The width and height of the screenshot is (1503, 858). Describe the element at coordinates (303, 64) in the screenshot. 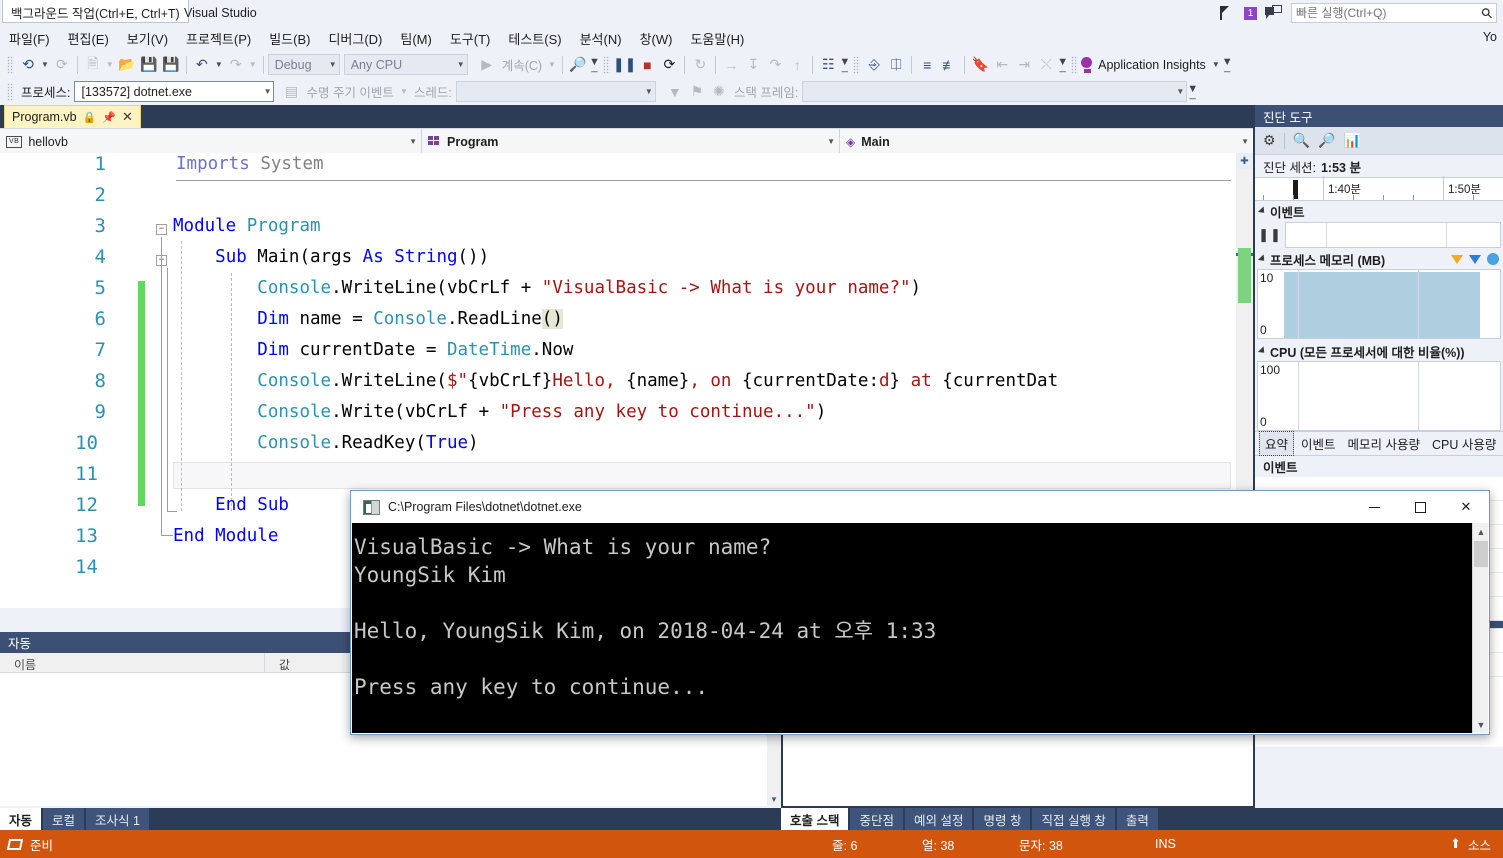

I see `solution-configuration-combo: Debug ▼` at that location.